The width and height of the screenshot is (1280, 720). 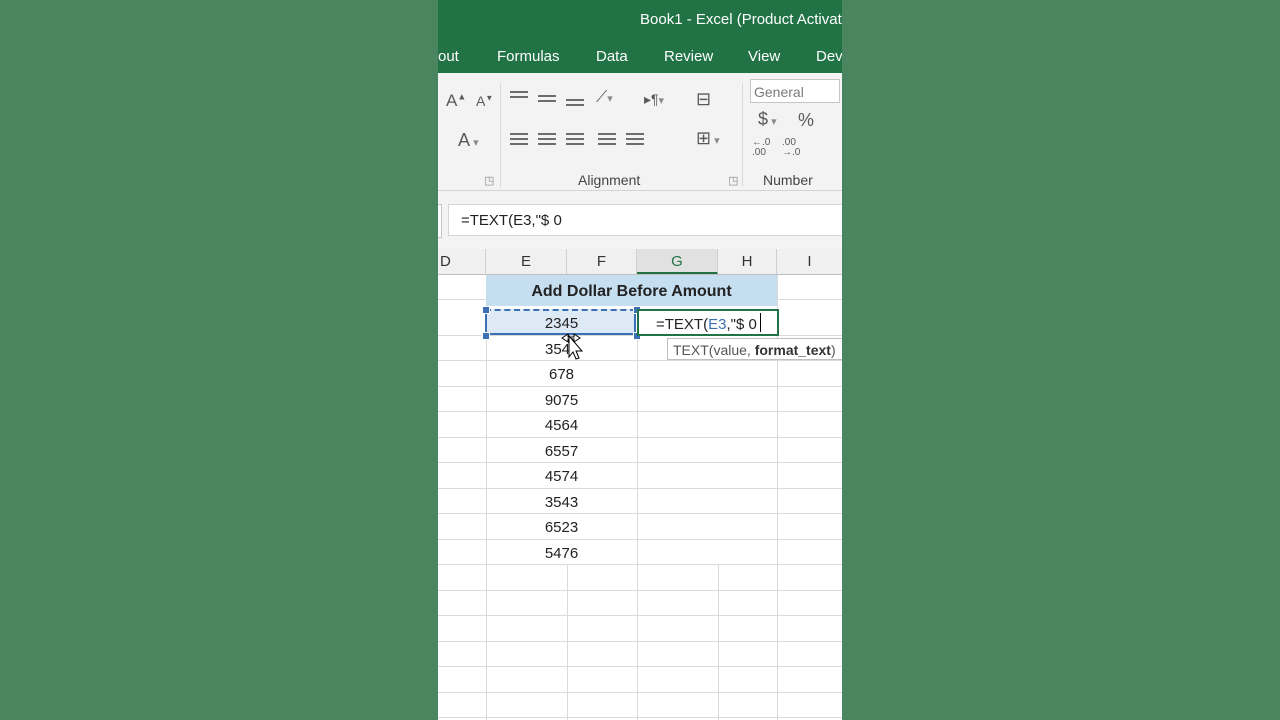 What do you see at coordinates (809, 261) in the screenshot?
I see `column-header-i: I` at bounding box center [809, 261].